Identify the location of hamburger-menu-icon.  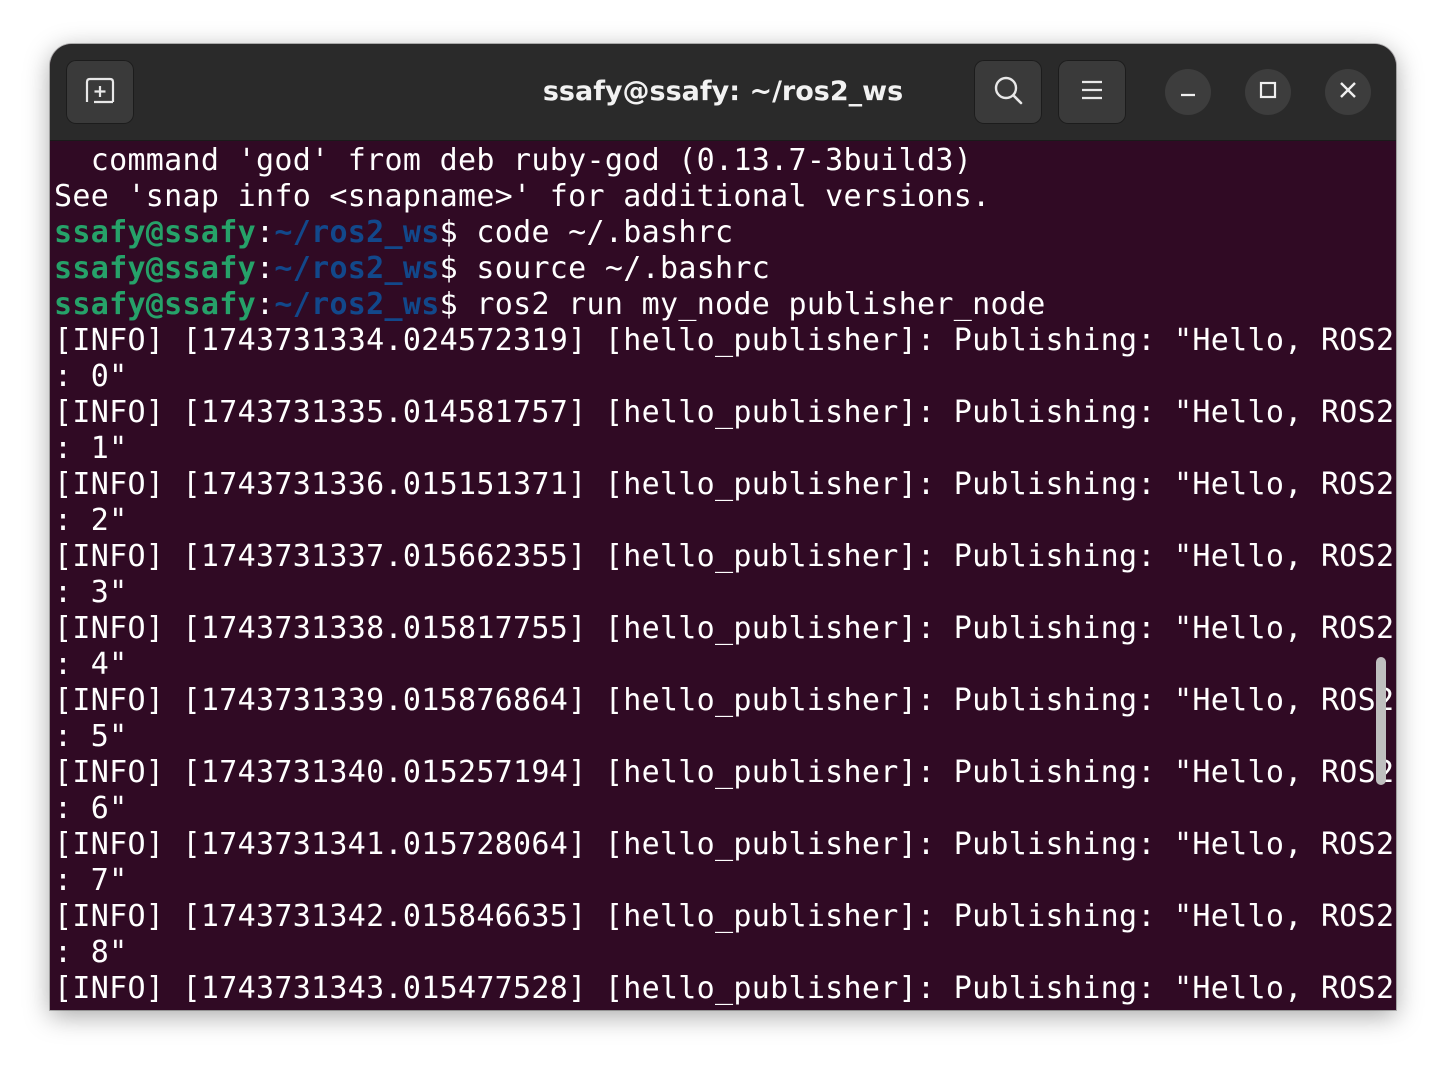
(1092, 92).